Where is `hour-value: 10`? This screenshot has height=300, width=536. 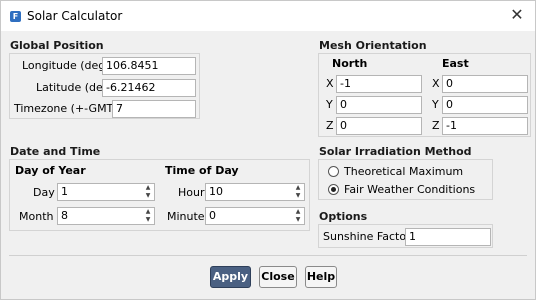 hour-value: 10 is located at coordinates (216, 191).